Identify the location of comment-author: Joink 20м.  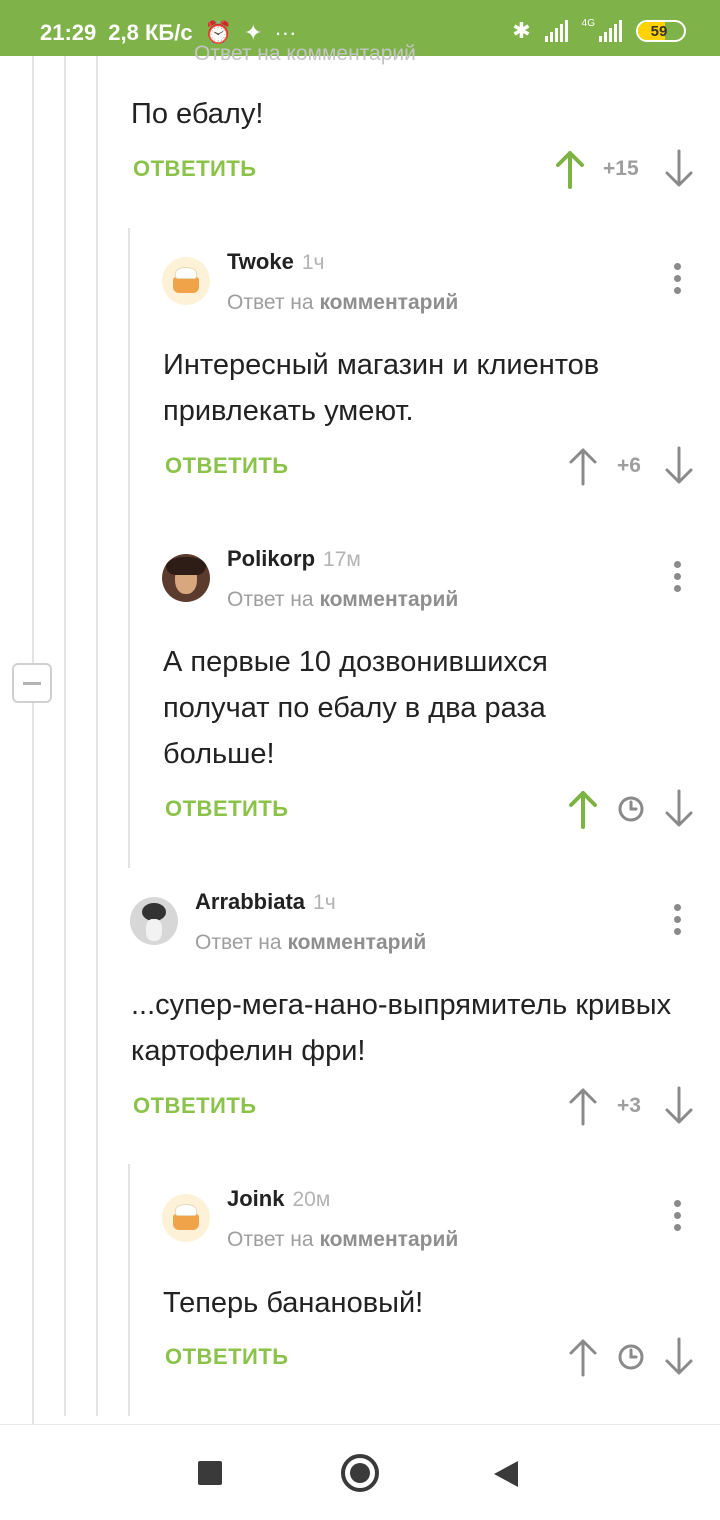
(278, 1199).